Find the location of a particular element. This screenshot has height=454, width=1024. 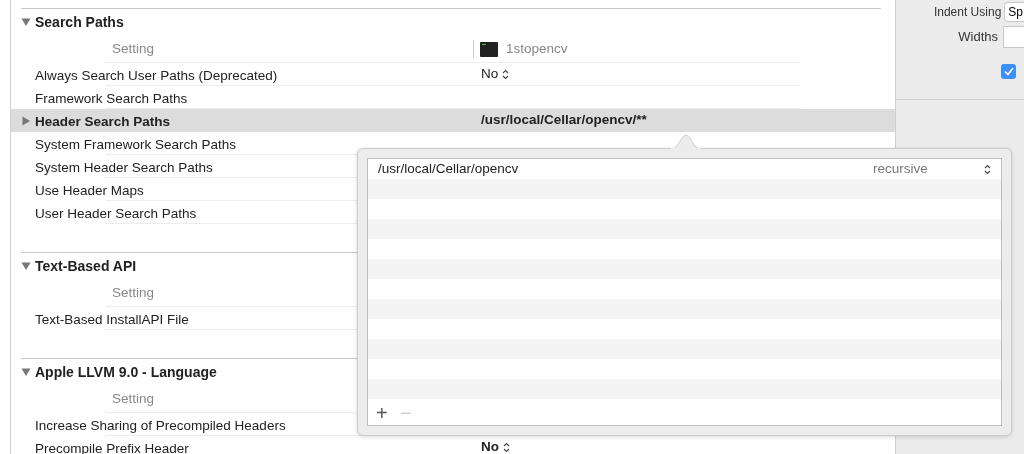

add-button: + is located at coordinates (382, 413).